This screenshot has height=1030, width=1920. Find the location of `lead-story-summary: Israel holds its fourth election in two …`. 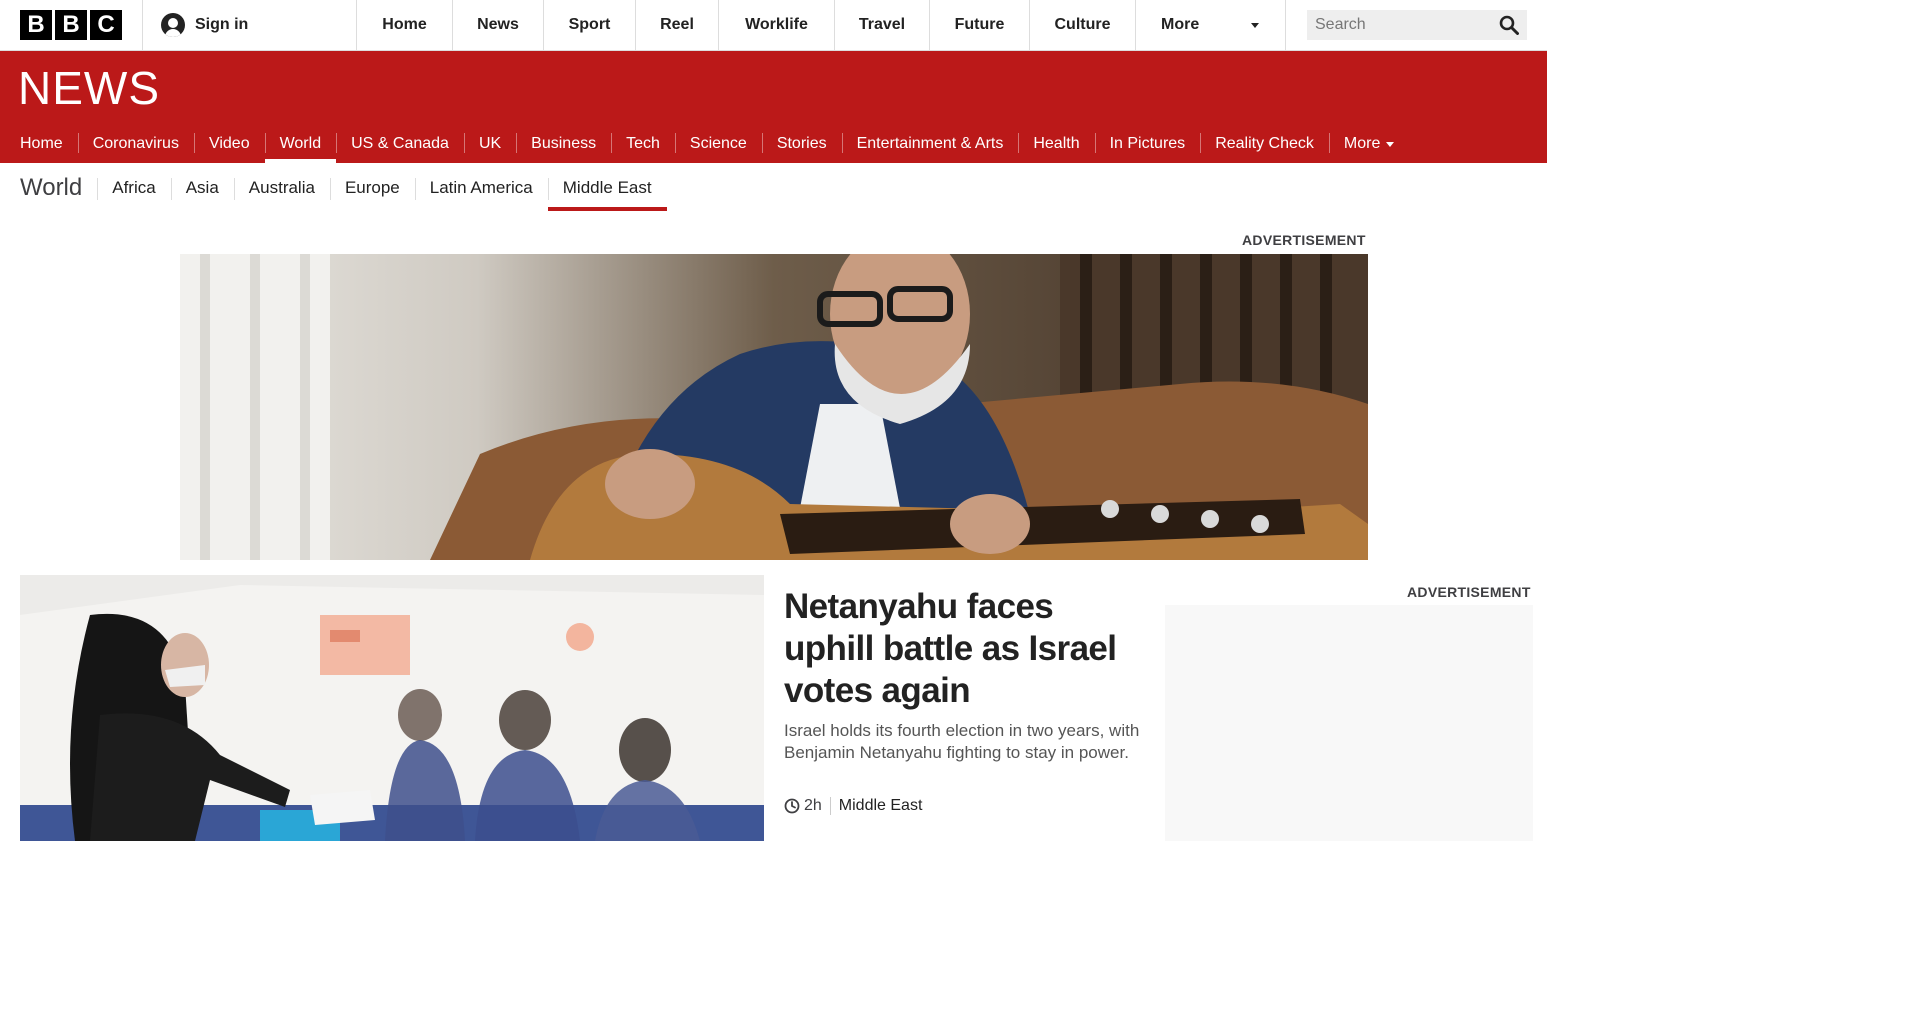

lead-story-summary: Israel holds its fourth election in two … is located at coordinates (962, 741).